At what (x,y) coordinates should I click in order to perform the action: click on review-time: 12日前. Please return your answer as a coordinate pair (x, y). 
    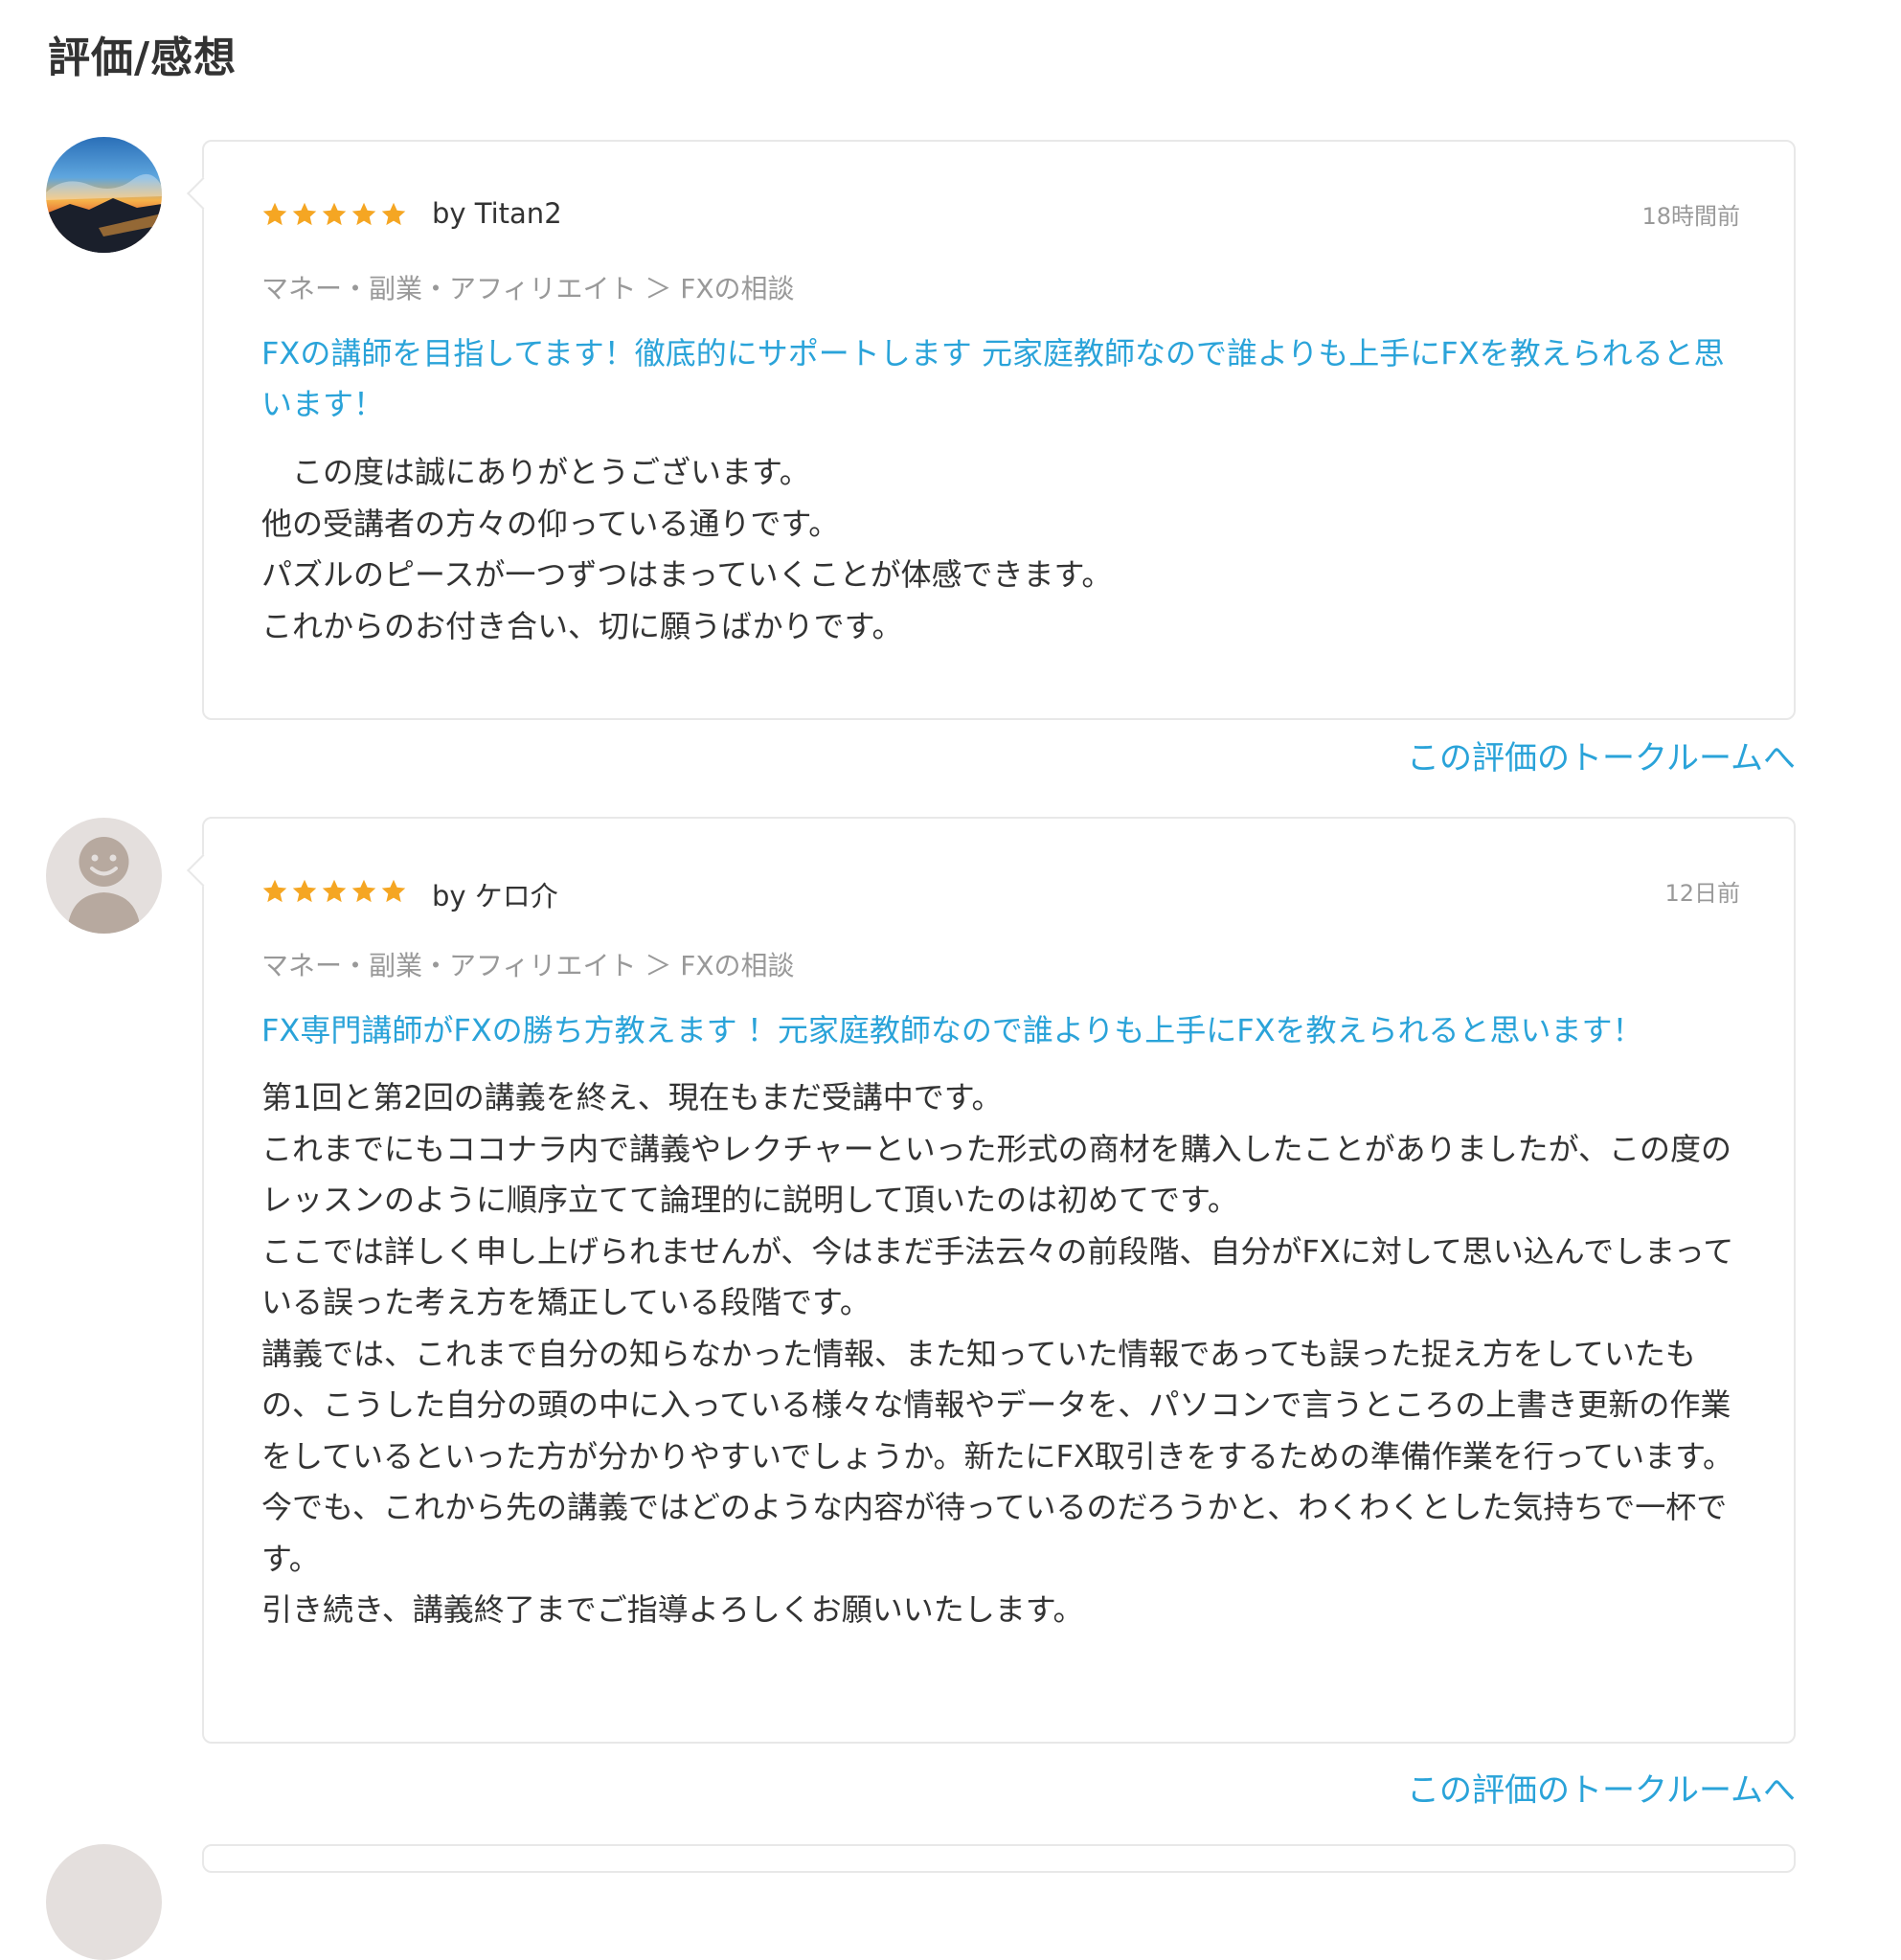
    Looking at the image, I should click on (1702, 893).